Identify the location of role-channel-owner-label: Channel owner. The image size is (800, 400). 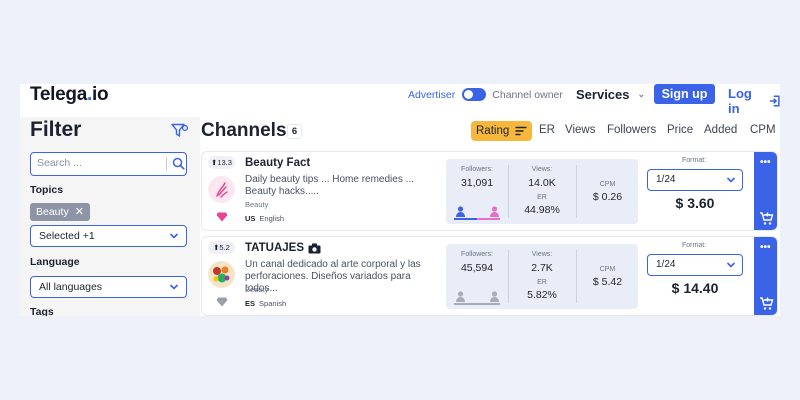
(527, 95).